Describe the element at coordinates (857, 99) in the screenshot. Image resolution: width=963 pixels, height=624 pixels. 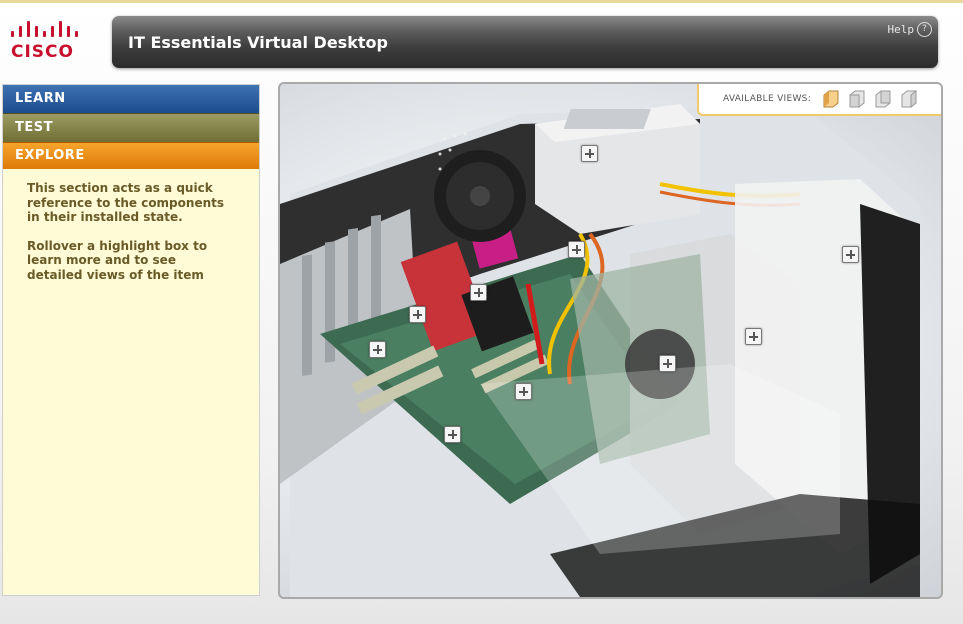
I see `front-view-icon` at that location.